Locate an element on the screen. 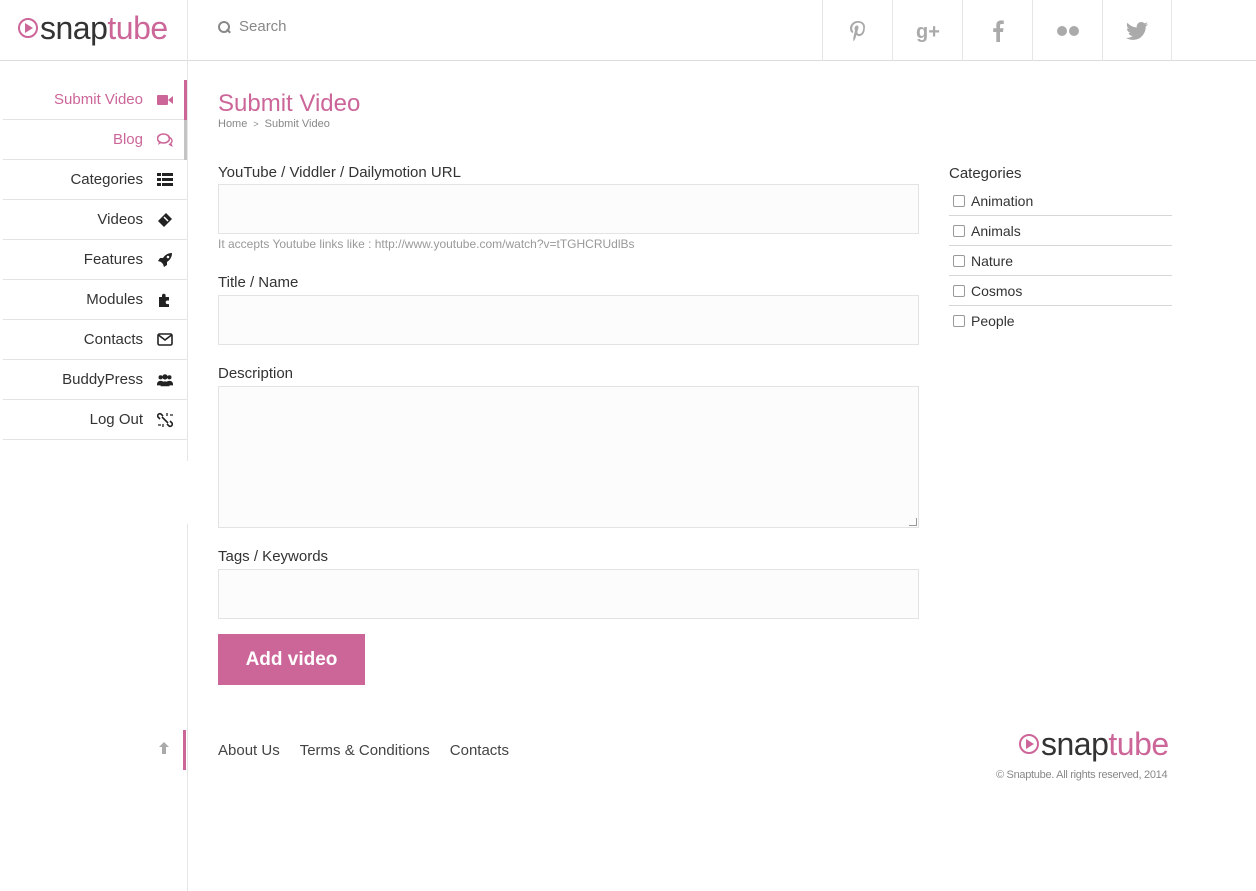  category-item: Nature is located at coordinates (1060, 261).